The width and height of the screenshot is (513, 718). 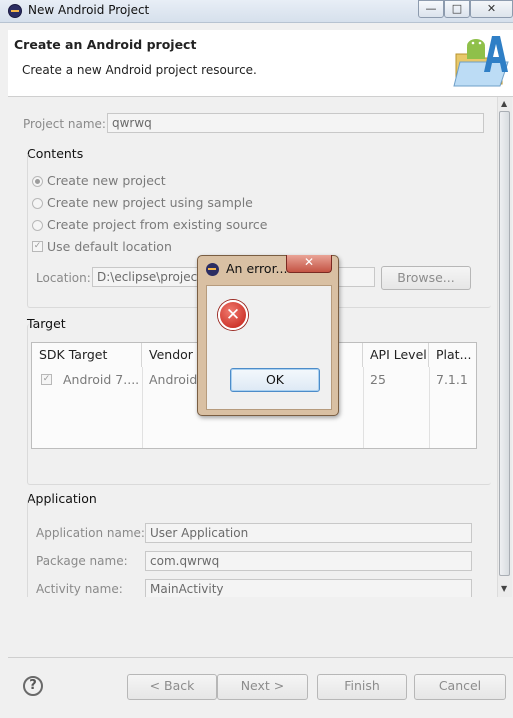 What do you see at coordinates (256, 11) in the screenshot?
I see `title-bar: New Android Project — □ ✕` at bounding box center [256, 11].